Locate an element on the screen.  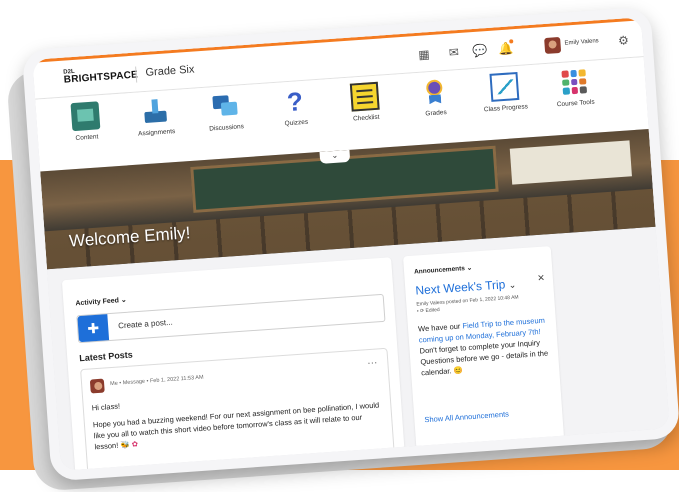
post-greeting: Hi class! is located at coordinates (106, 407).